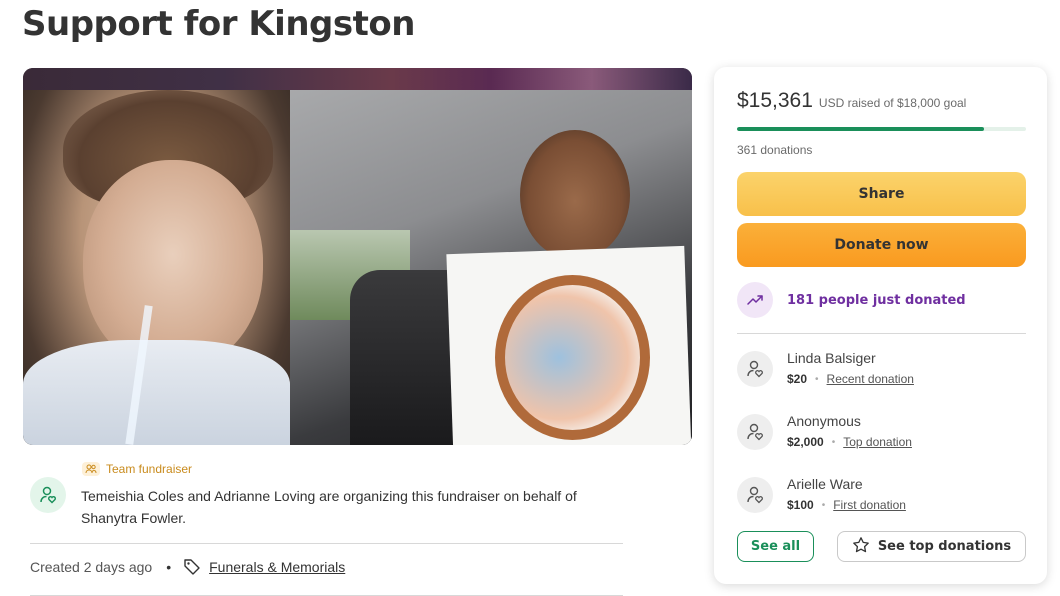  I want to click on just-donated-text: 181 people just donated, so click(876, 300).